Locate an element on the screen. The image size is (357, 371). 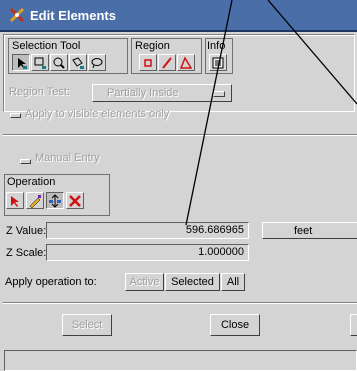
region-label: Region is located at coordinates (152, 46).